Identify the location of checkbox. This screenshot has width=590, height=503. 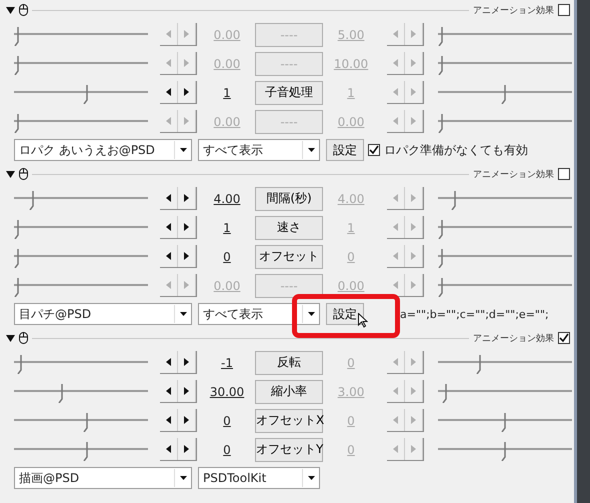
(374, 150).